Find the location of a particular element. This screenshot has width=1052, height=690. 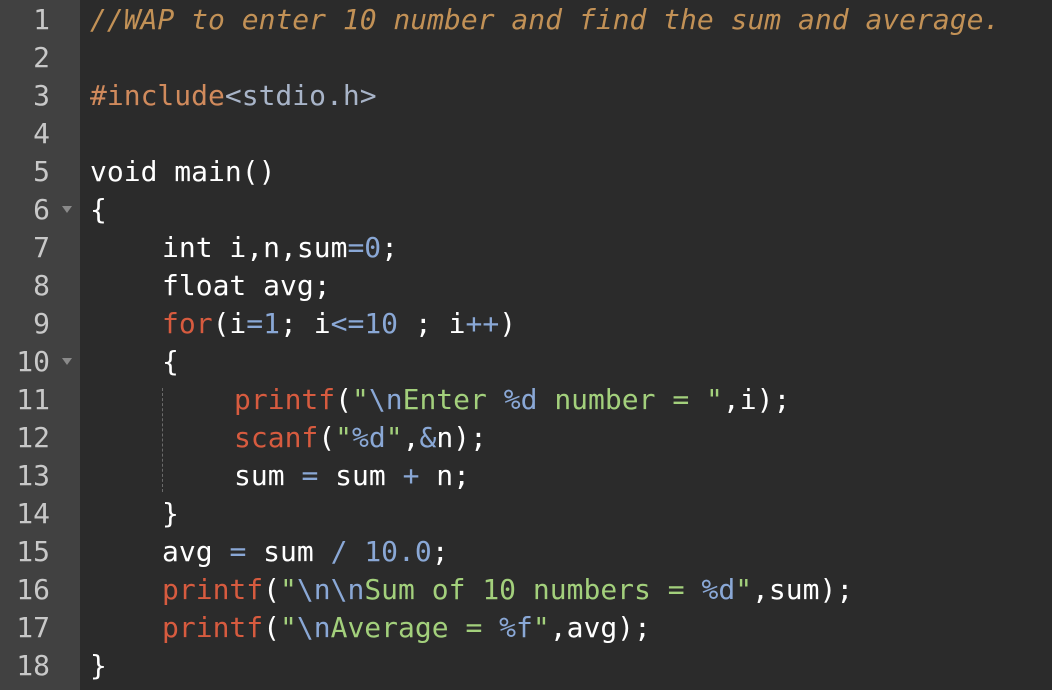

line-number: 11 is located at coordinates (33, 399).